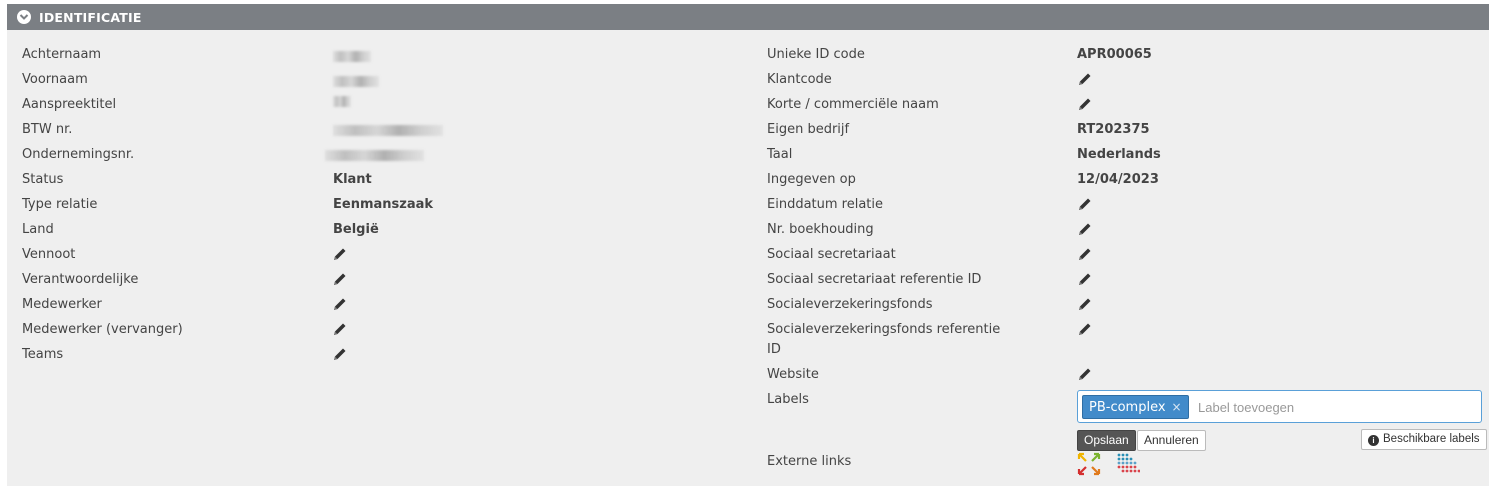 This screenshot has width=1489, height=486. I want to click on field-value-taal: Nederlands, so click(1119, 154).